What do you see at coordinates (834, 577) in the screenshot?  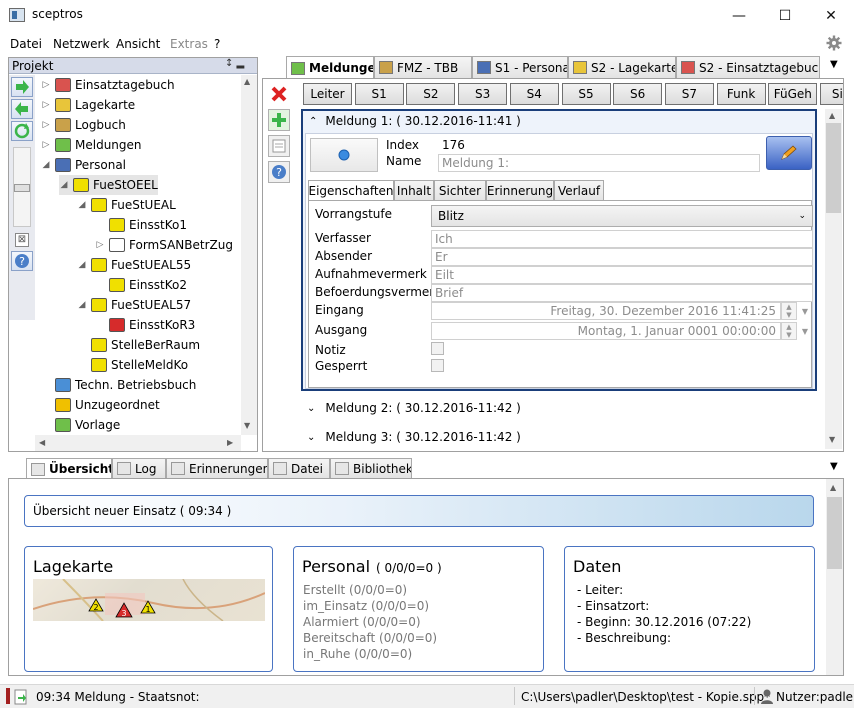 I see `overview-scrollbar: ▲` at bounding box center [834, 577].